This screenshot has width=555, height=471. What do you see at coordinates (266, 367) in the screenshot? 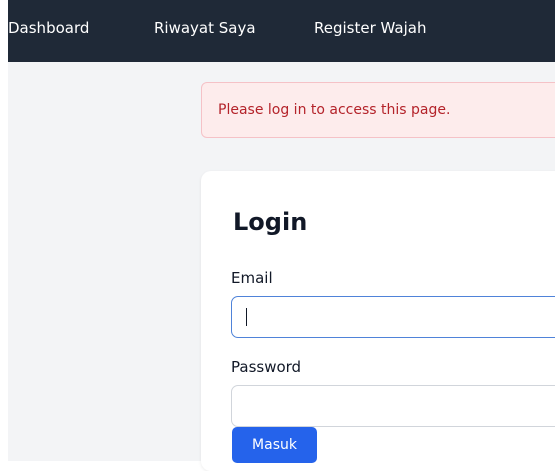
I see `password-label: Password` at bounding box center [266, 367].